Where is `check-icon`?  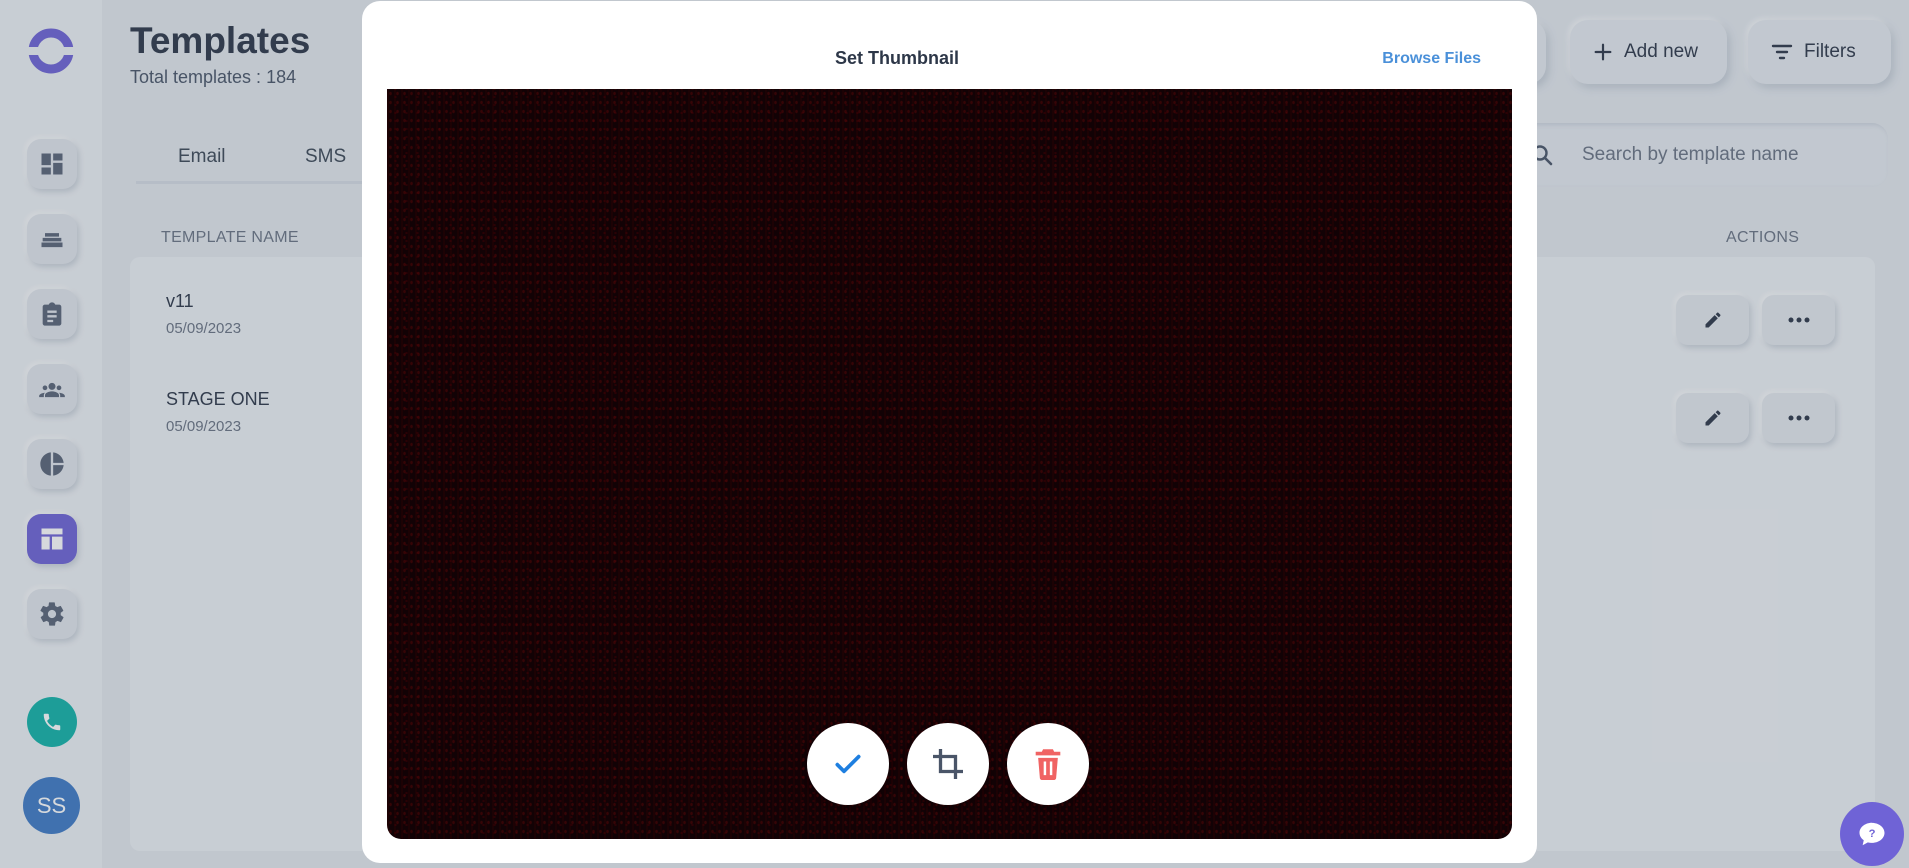
check-icon is located at coordinates (848, 764).